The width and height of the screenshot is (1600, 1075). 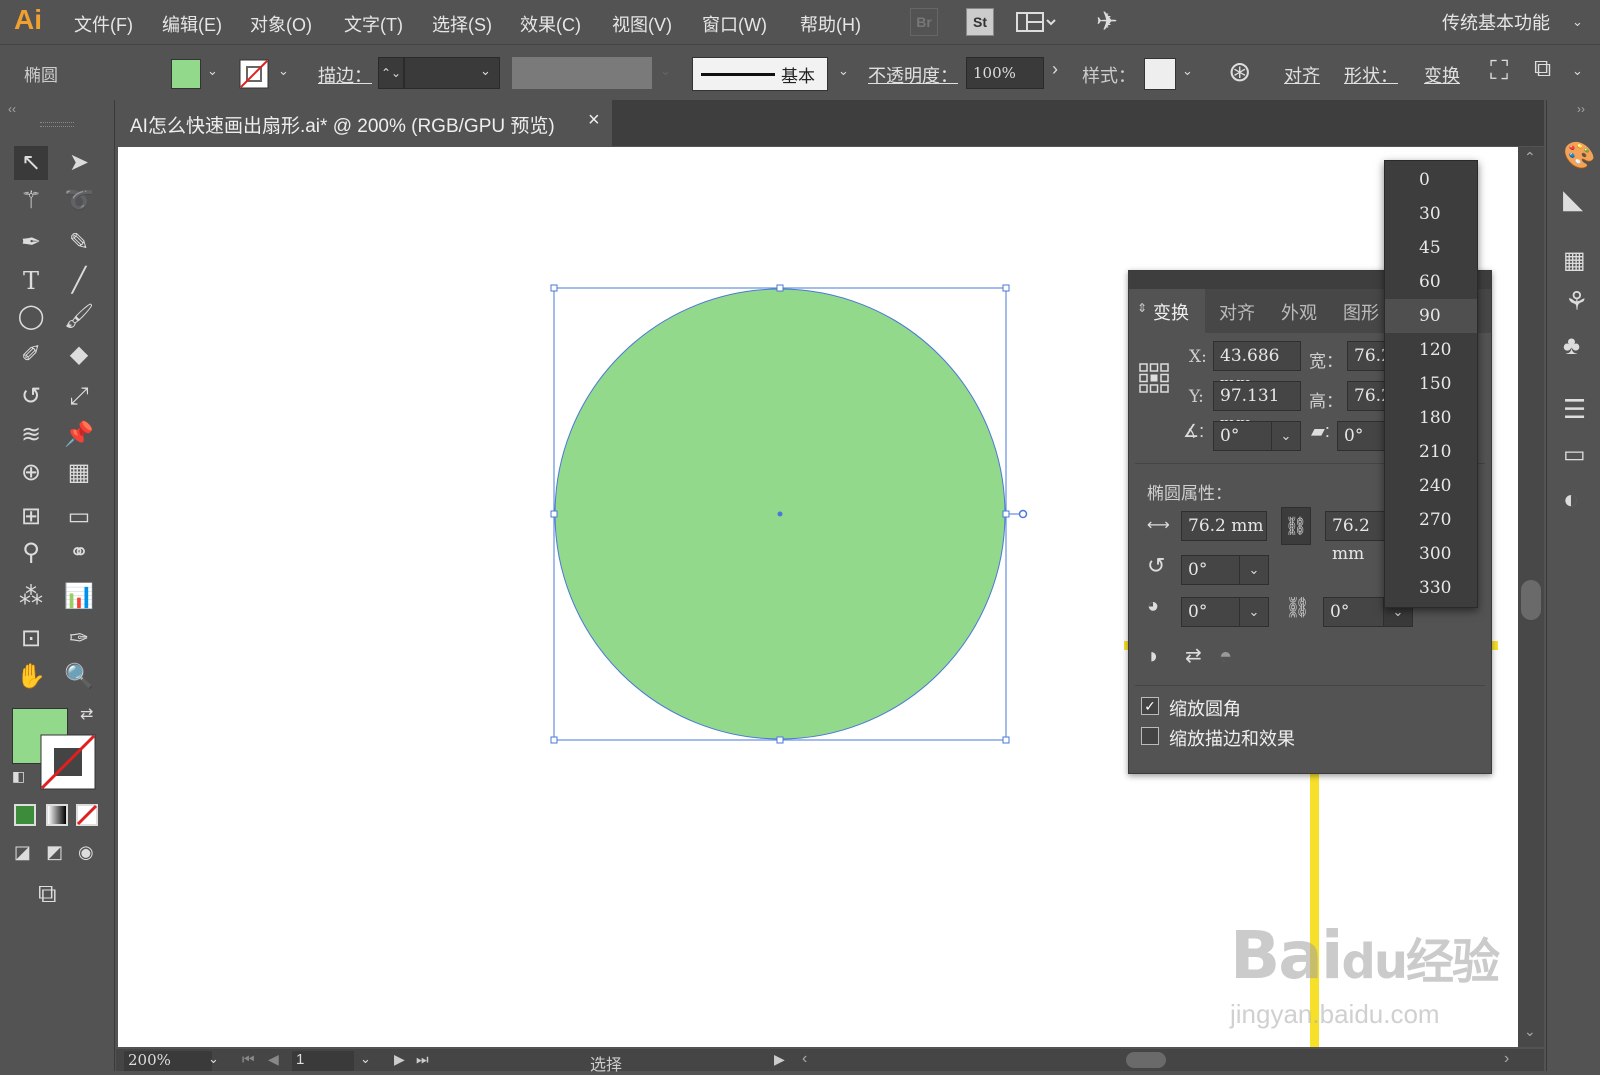 What do you see at coordinates (1371, 75) in the screenshot?
I see `shape-link: 形状：` at bounding box center [1371, 75].